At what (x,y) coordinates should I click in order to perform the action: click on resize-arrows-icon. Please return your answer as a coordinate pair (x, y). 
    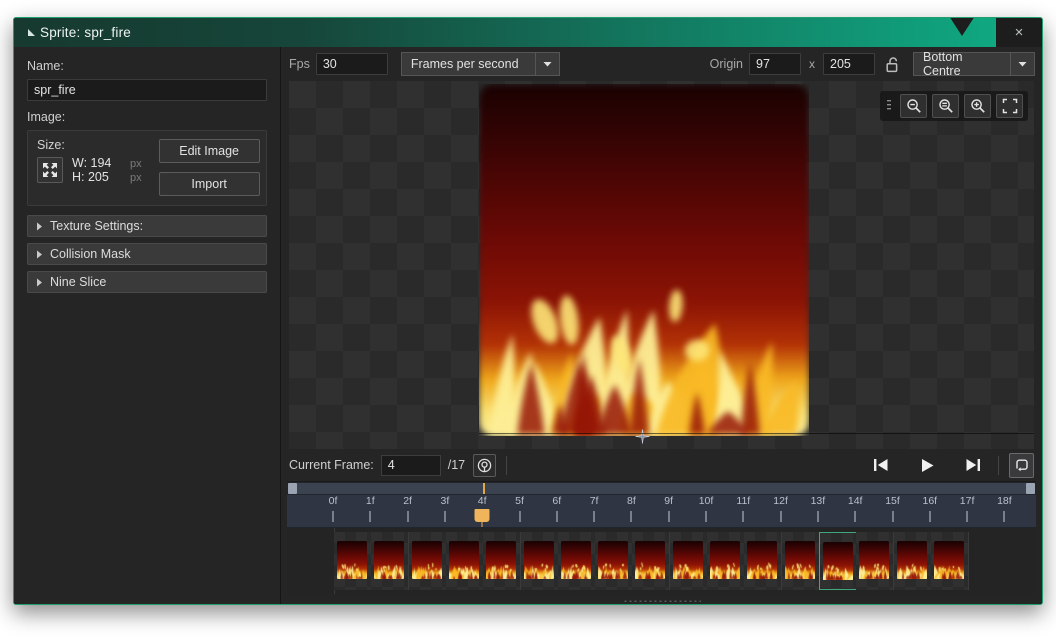
    Looking at the image, I should click on (50, 170).